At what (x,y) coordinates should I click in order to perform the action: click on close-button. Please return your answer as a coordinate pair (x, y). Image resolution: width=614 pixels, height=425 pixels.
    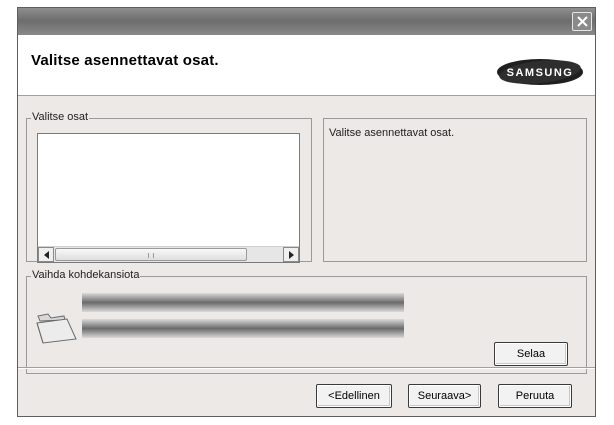
    Looking at the image, I should click on (582, 21).